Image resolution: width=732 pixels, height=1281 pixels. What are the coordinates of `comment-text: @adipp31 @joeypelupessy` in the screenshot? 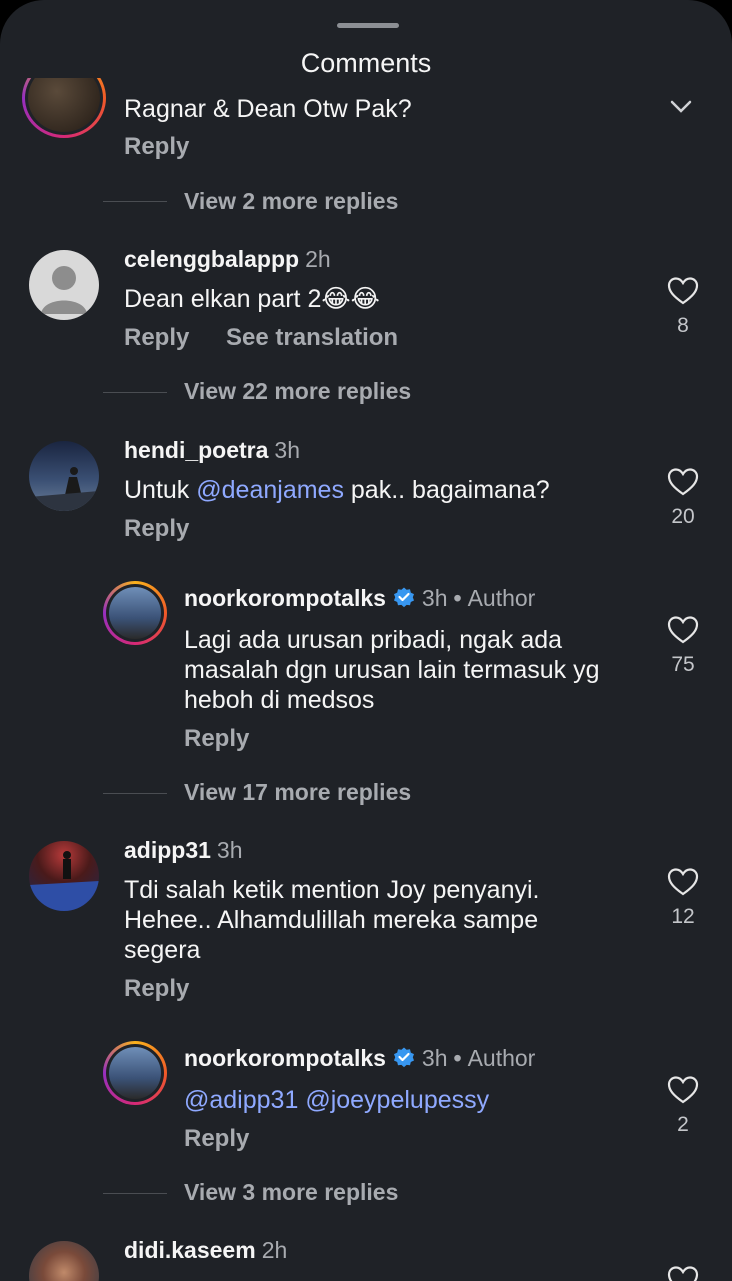 It's located at (399, 1100).